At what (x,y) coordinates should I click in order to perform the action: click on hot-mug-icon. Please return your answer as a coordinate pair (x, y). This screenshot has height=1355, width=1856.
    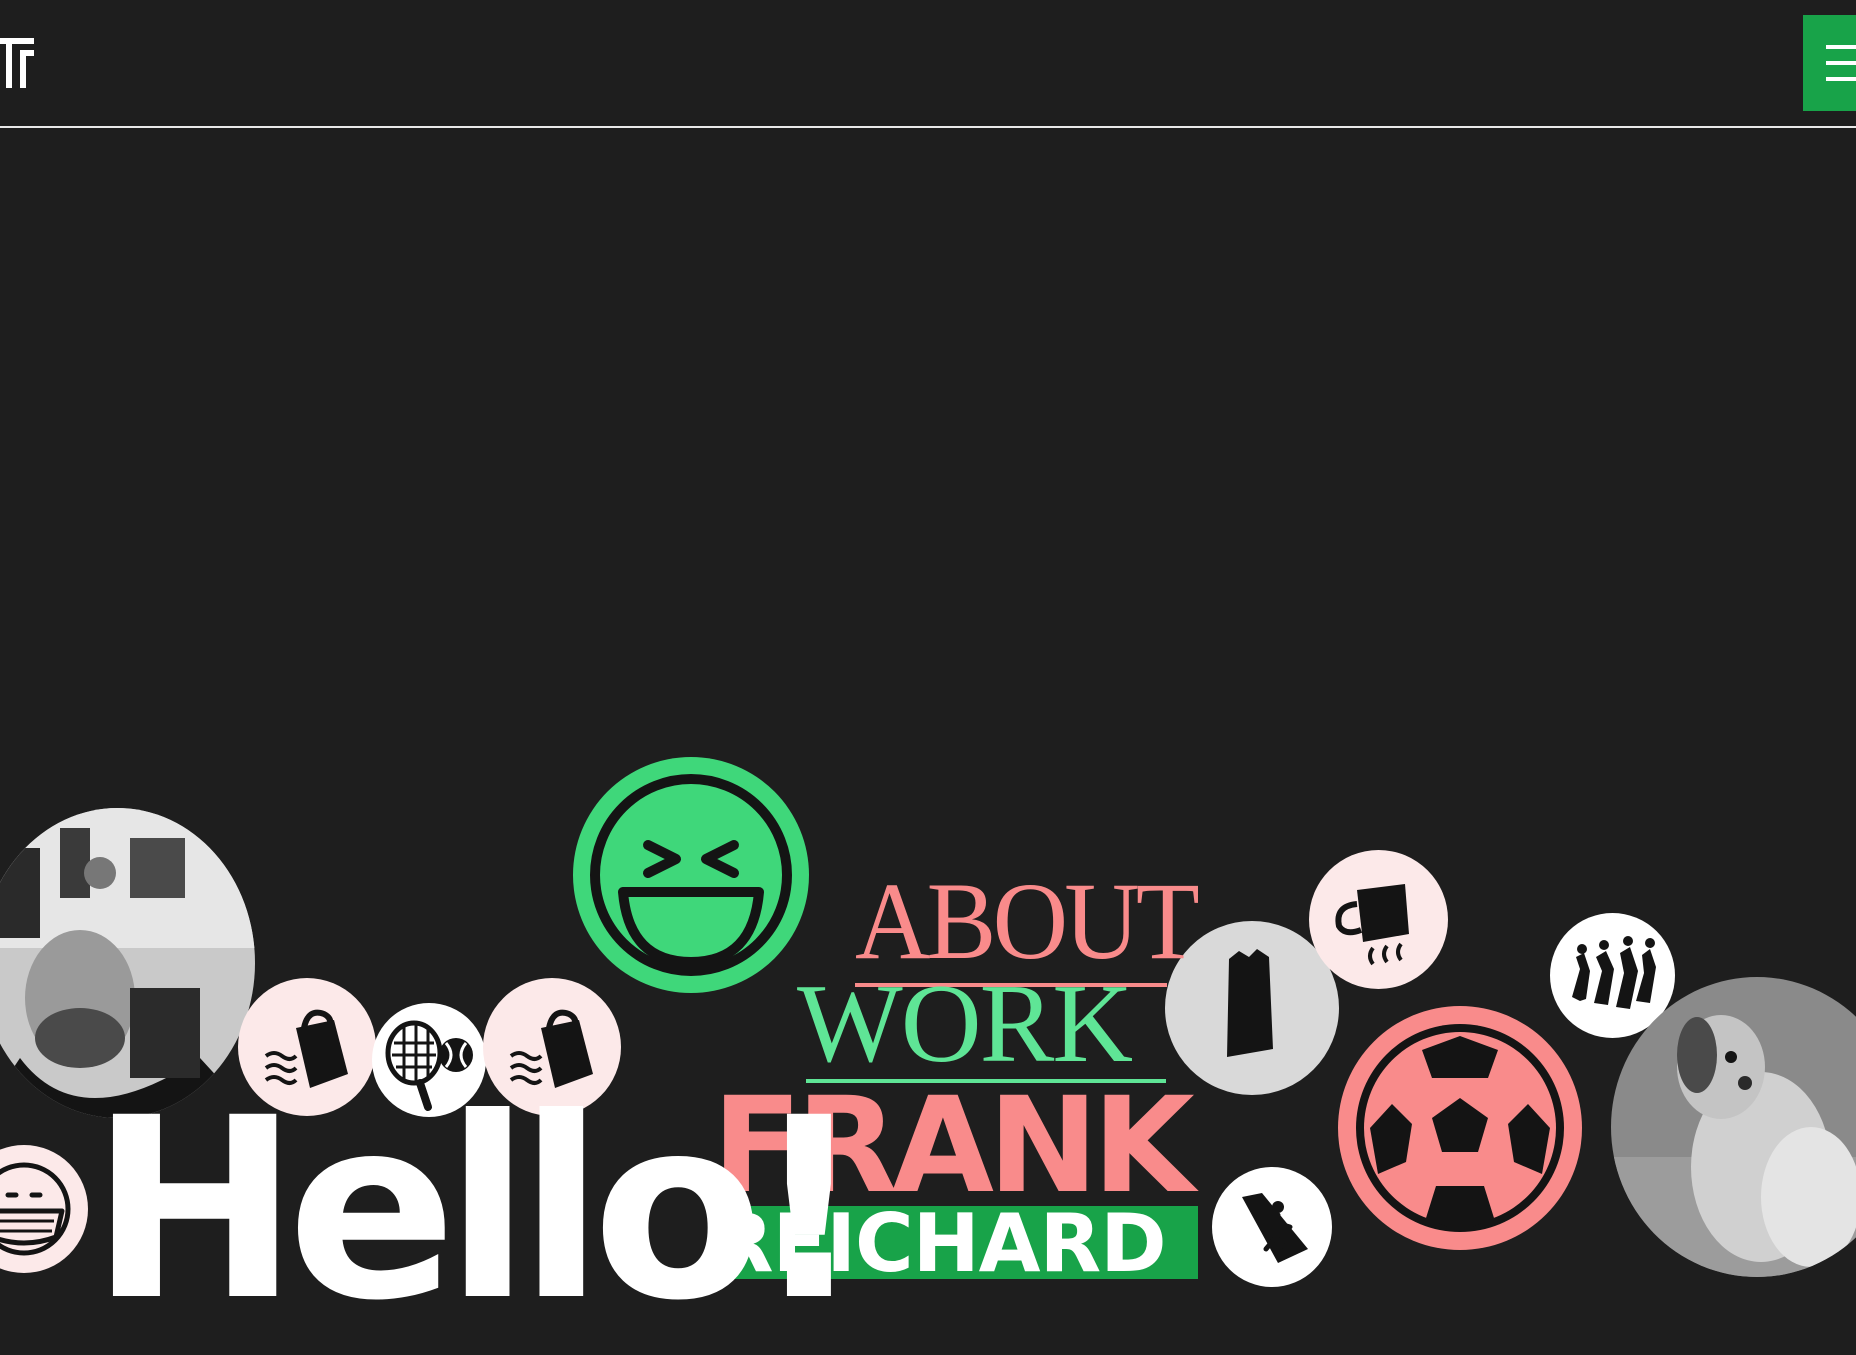
    Looking at the image, I should click on (1378, 919).